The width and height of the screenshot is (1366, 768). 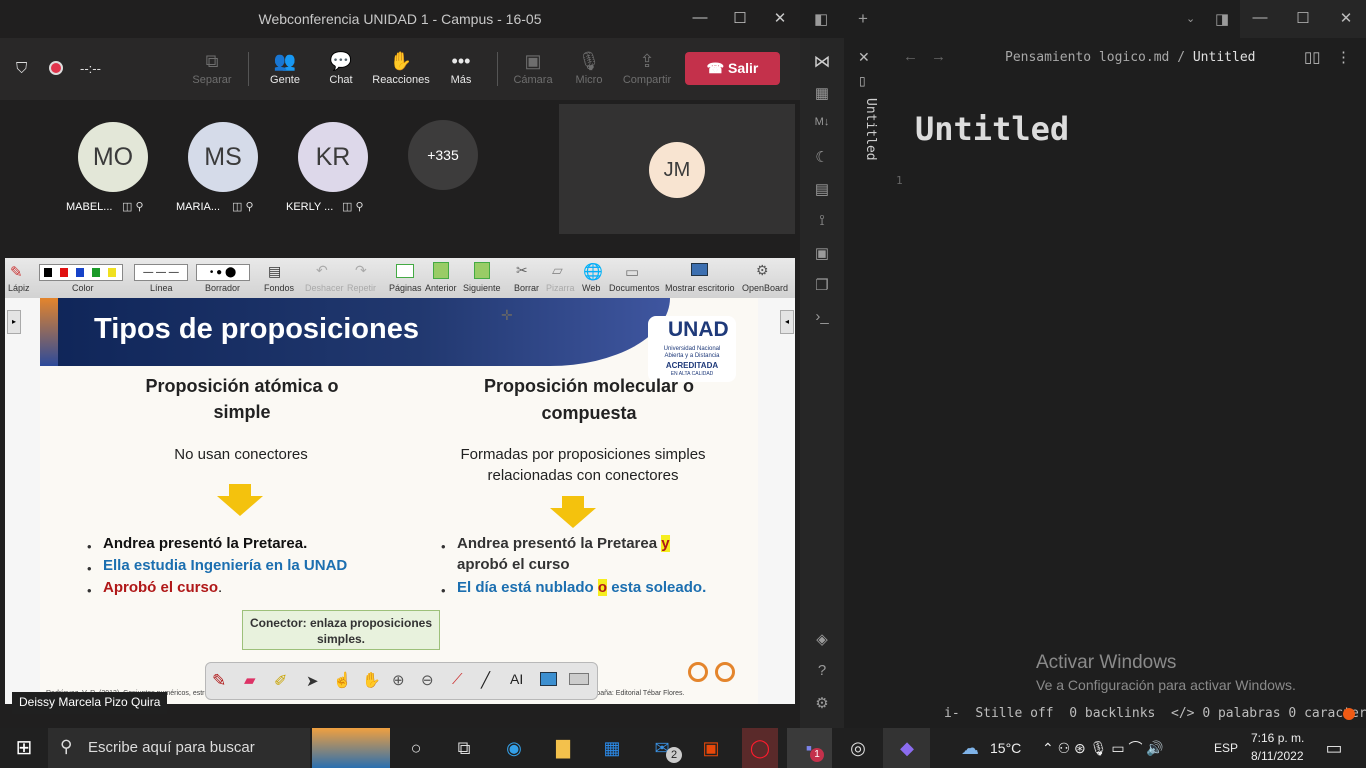 What do you see at coordinates (1277, 738) in the screenshot?
I see `clock-time: 7:16 p. m.` at bounding box center [1277, 738].